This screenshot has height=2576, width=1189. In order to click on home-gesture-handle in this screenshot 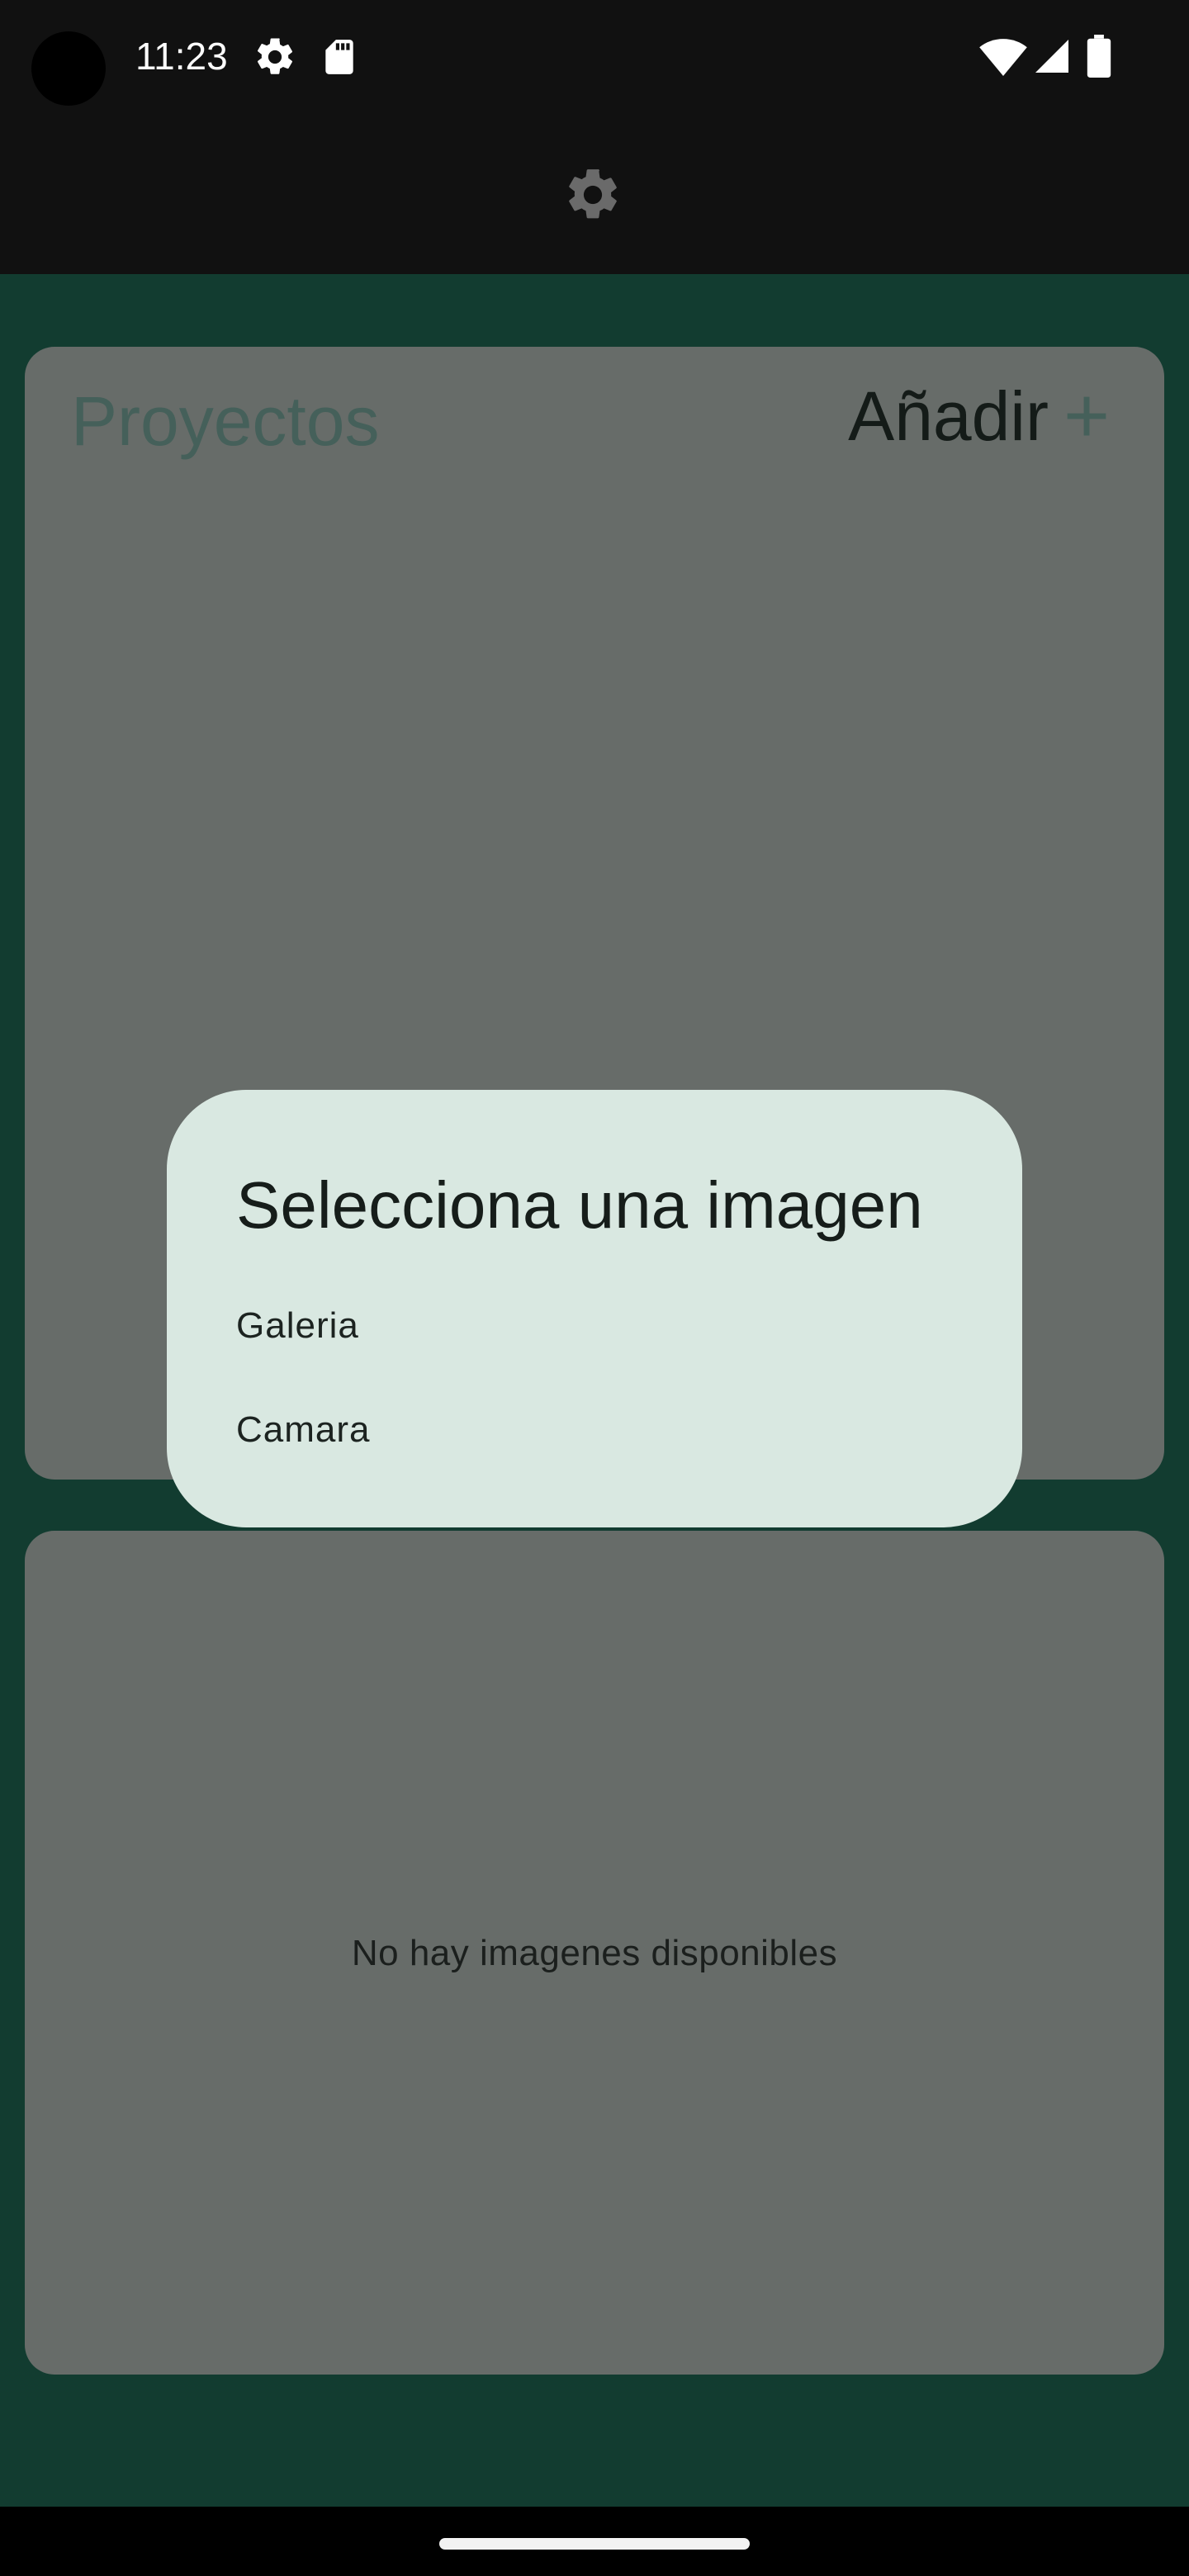, I will do `click(594, 2544)`.